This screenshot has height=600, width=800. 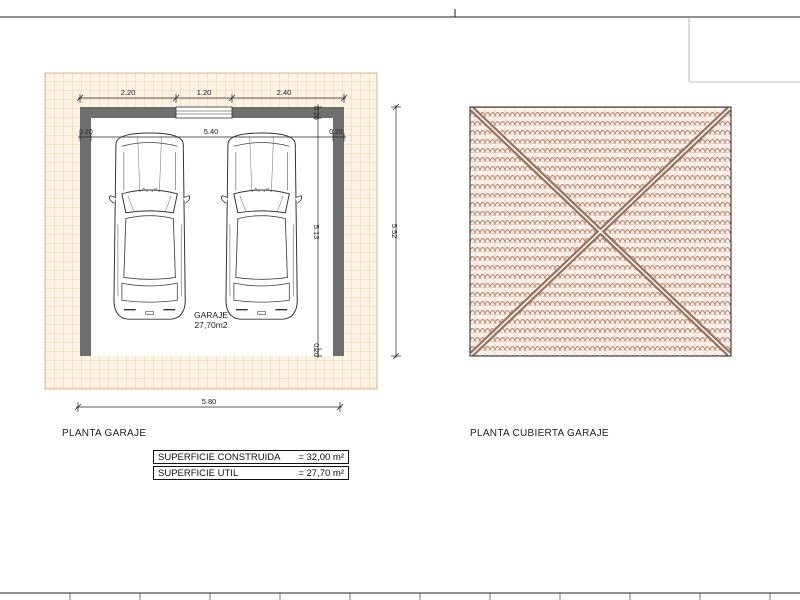 What do you see at coordinates (86, 132) in the screenshot?
I see `dim-wall-left: 0.20` at bounding box center [86, 132].